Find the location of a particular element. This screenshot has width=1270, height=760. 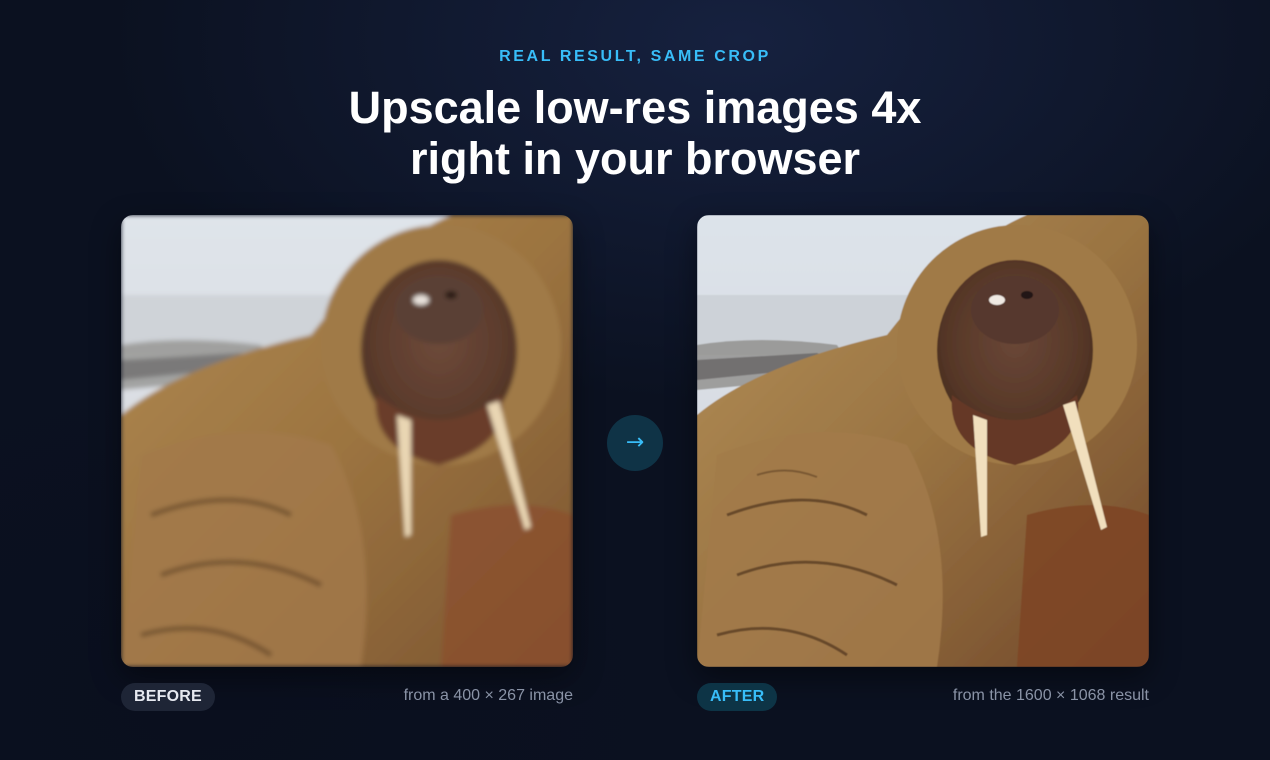

after-badge: AFTER is located at coordinates (737, 697).